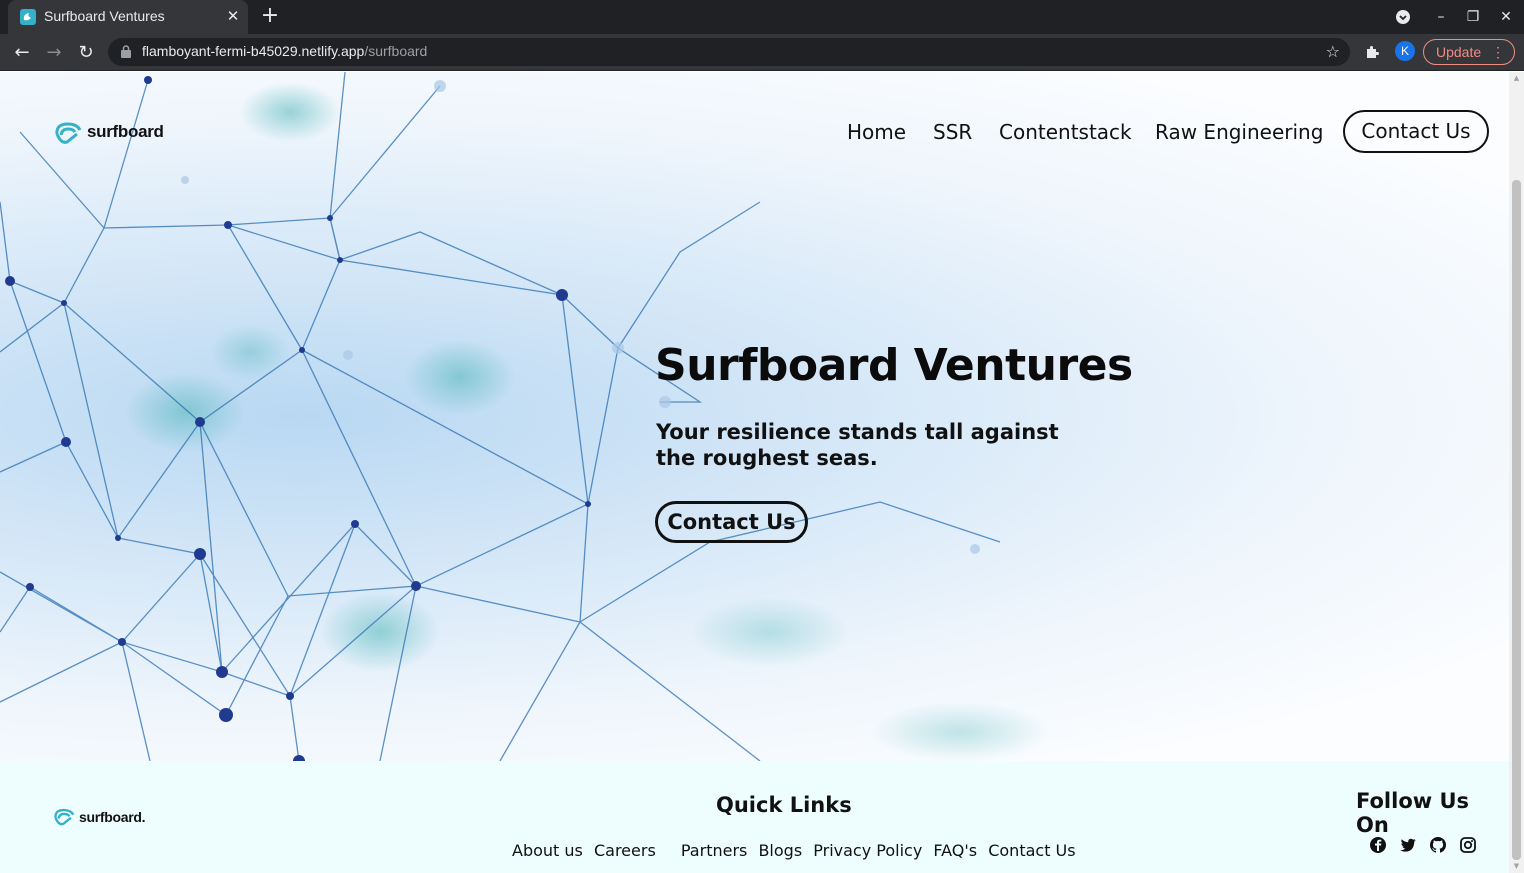  I want to click on nav-home: Home, so click(876, 132).